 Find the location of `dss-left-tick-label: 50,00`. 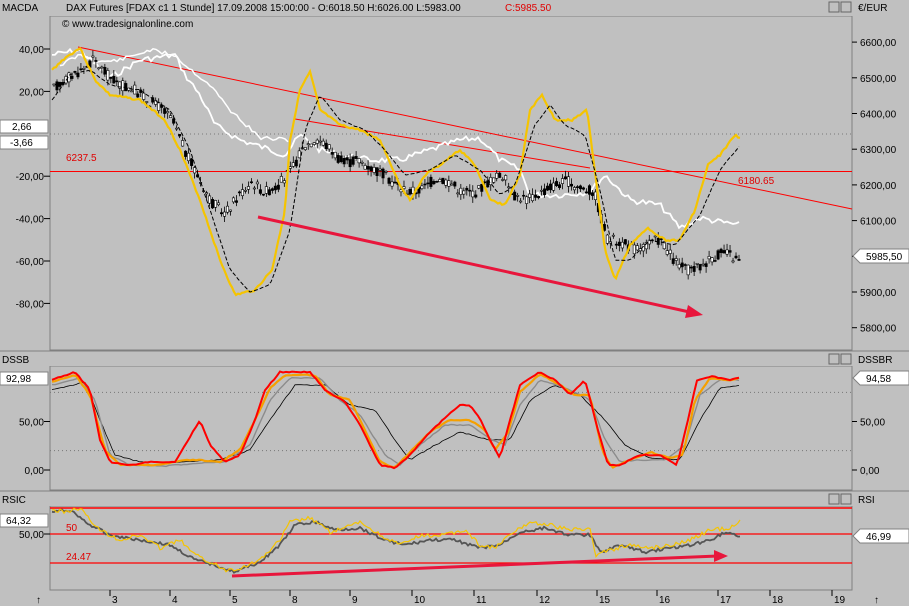

dss-left-tick-label: 50,00 is located at coordinates (31, 423).